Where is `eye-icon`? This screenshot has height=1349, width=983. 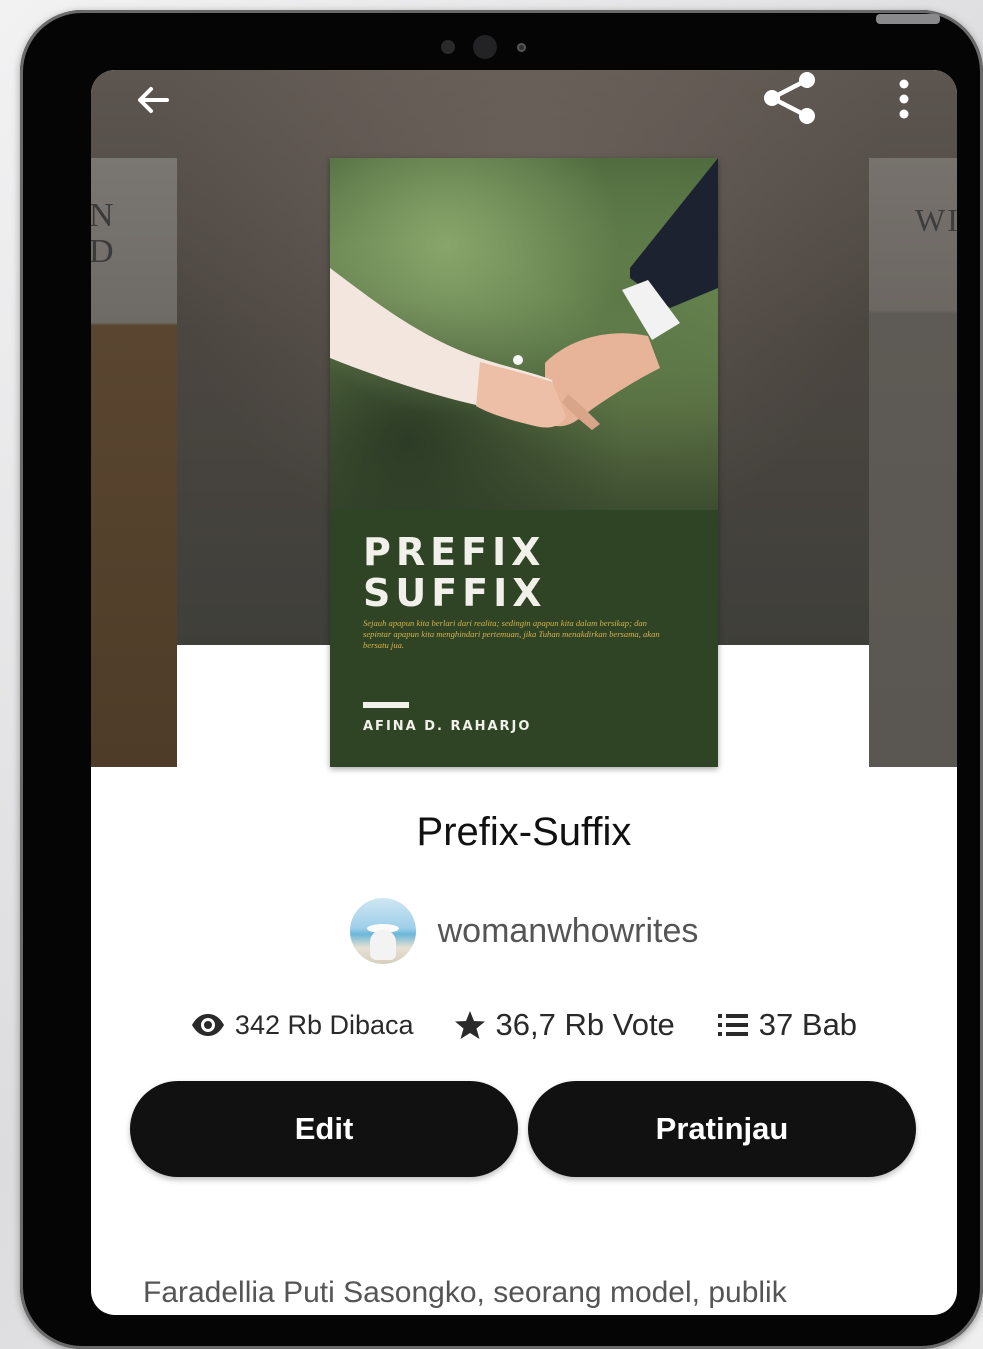
eye-icon is located at coordinates (207, 1025).